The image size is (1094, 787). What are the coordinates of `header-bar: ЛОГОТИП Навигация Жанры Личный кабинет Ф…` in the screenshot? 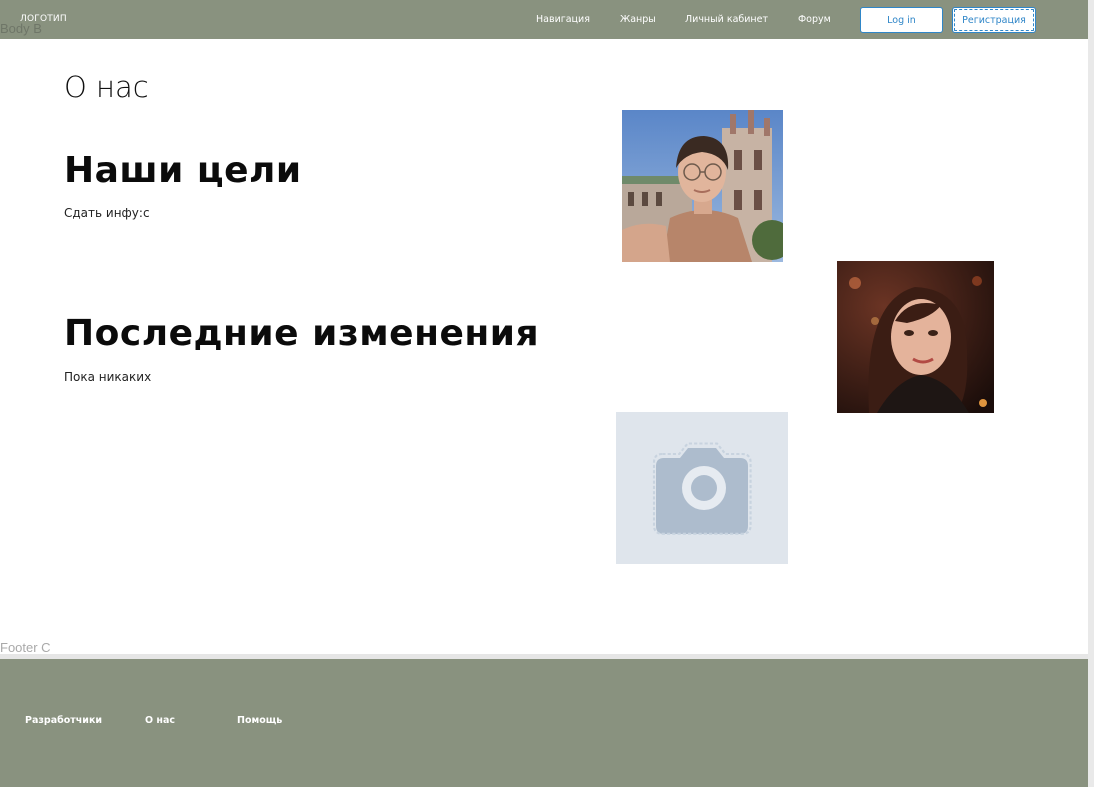 It's located at (544, 19).